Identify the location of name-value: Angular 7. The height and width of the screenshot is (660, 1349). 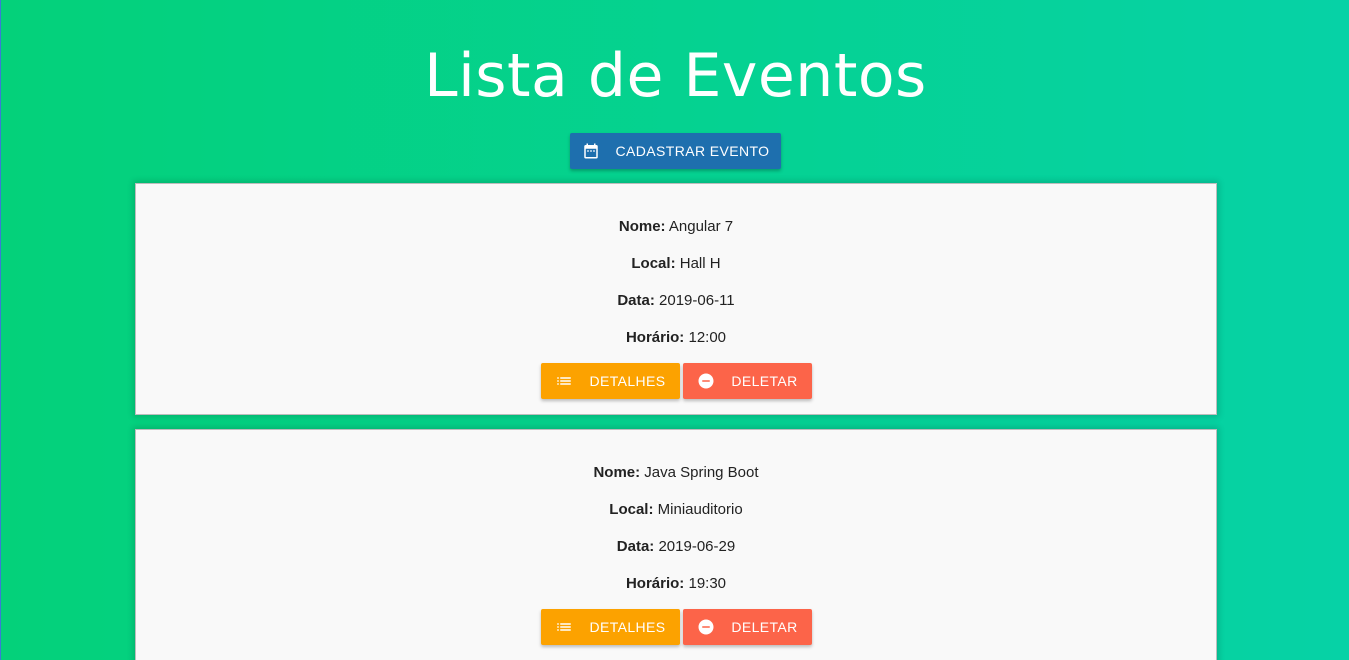
(701, 226).